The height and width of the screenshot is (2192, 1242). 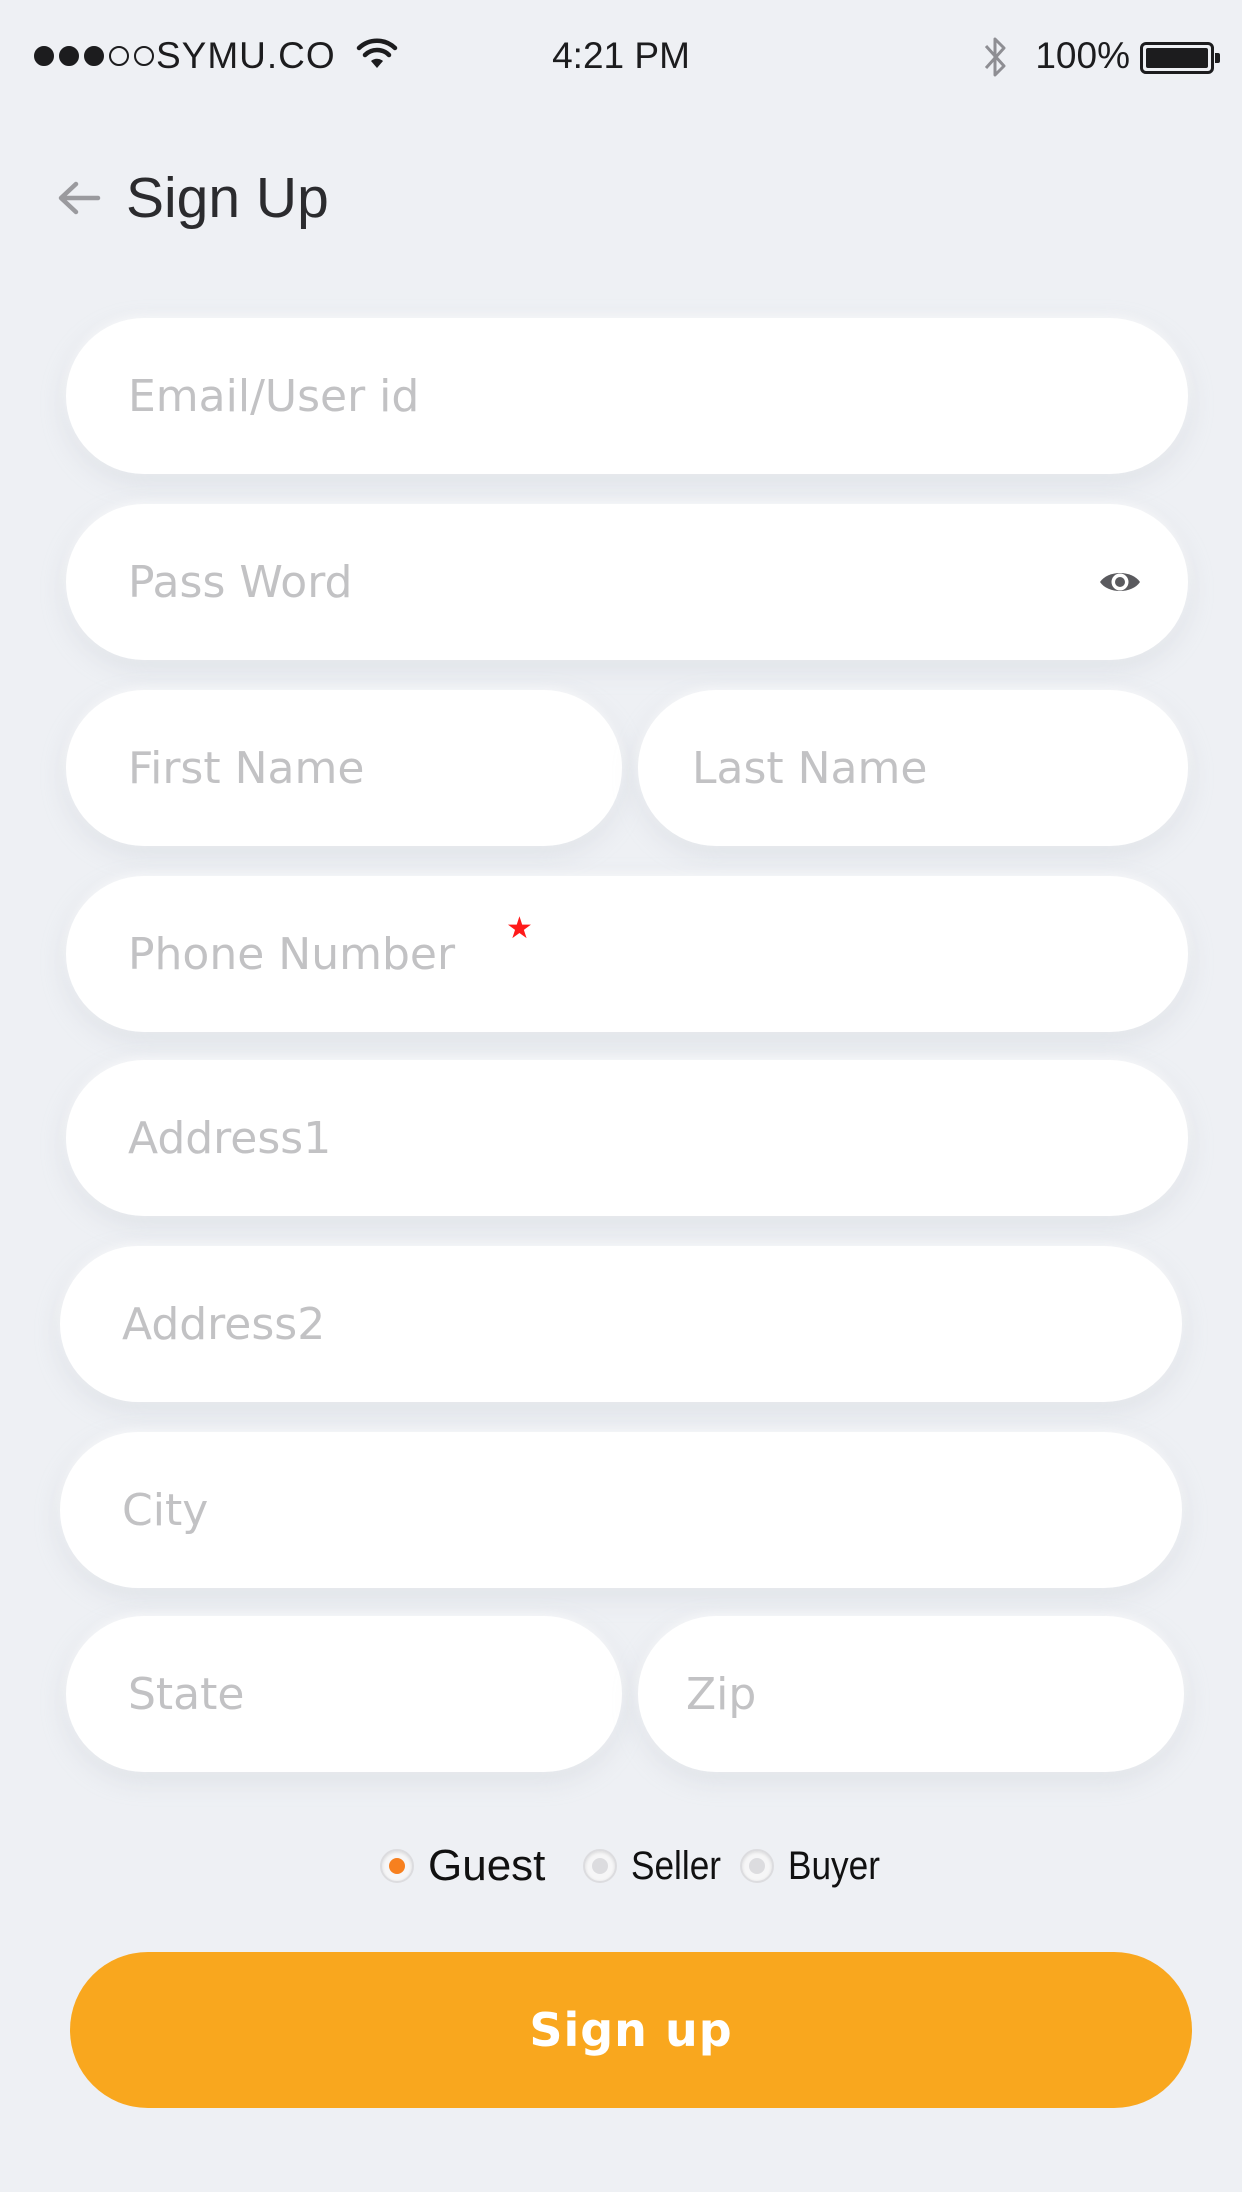 What do you see at coordinates (600, 1866) in the screenshot?
I see `radio-seller` at bounding box center [600, 1866].